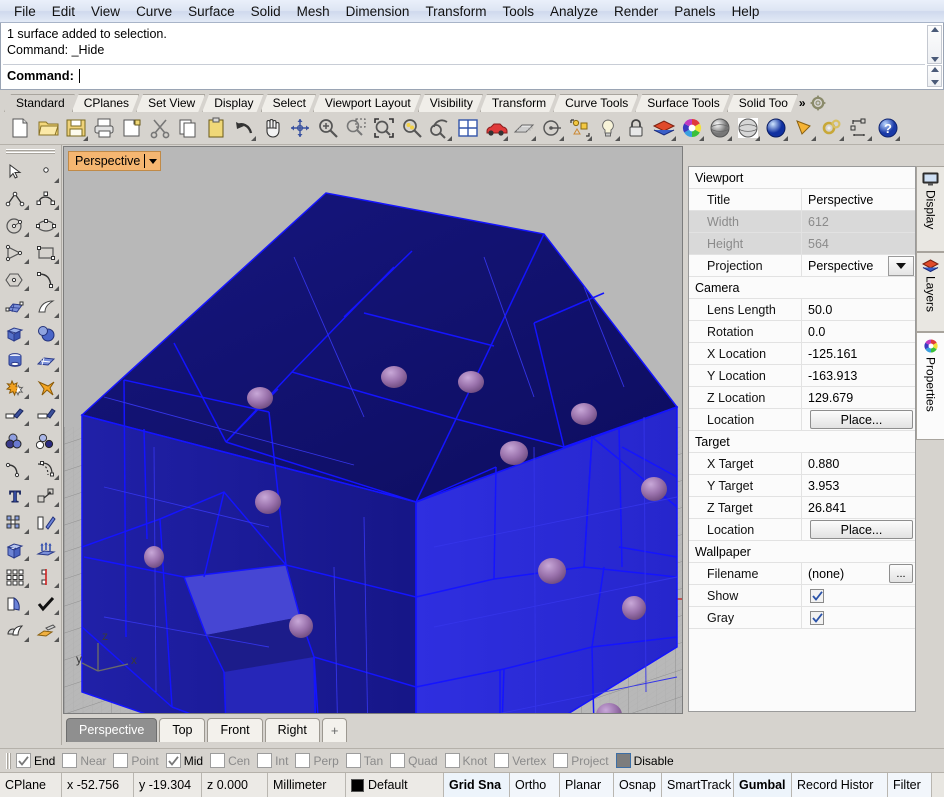 The width and height of the screenshot is (944, 797). What do you see at coordinates (817, 595) in the screenshot?
I see `wallpaper-show-checkbox` at bounding box center [817, 595].